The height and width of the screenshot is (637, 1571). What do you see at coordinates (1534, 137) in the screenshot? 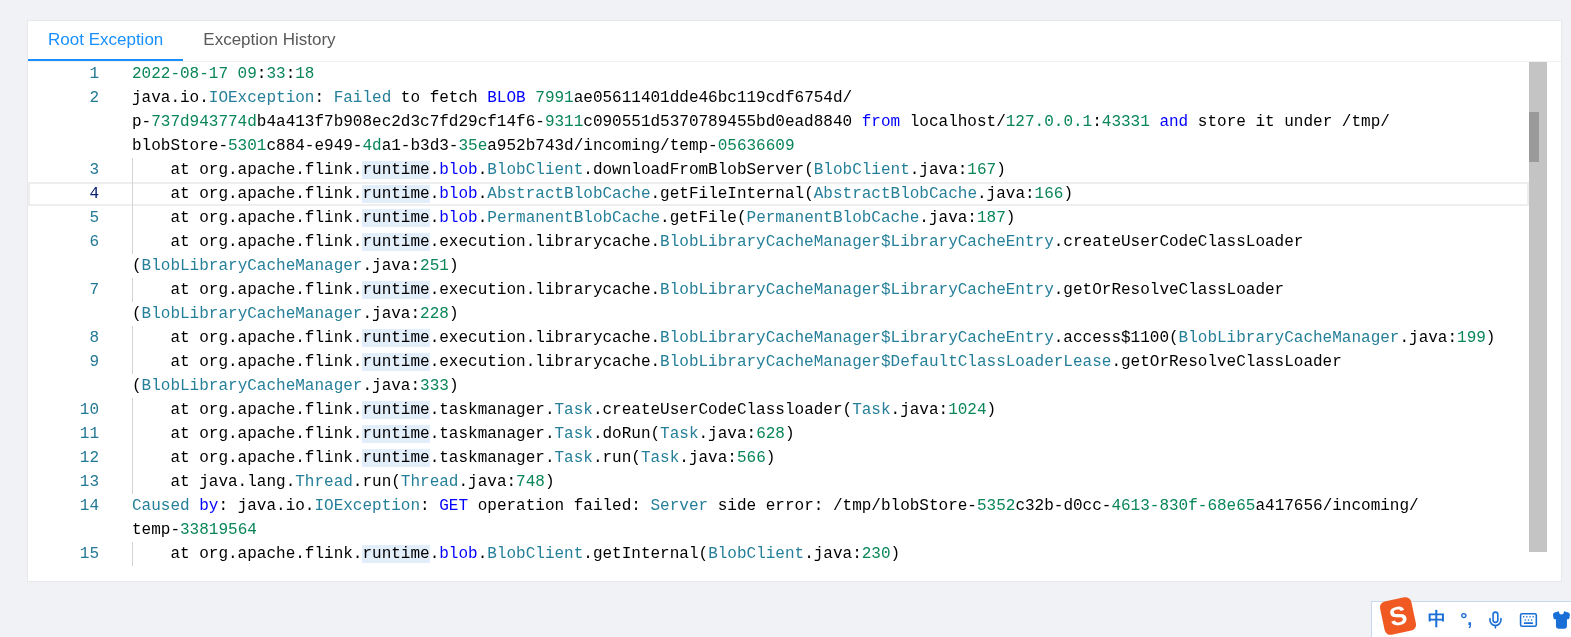
I see `scrollbar-thumb` at bounding box center [1534, 137].